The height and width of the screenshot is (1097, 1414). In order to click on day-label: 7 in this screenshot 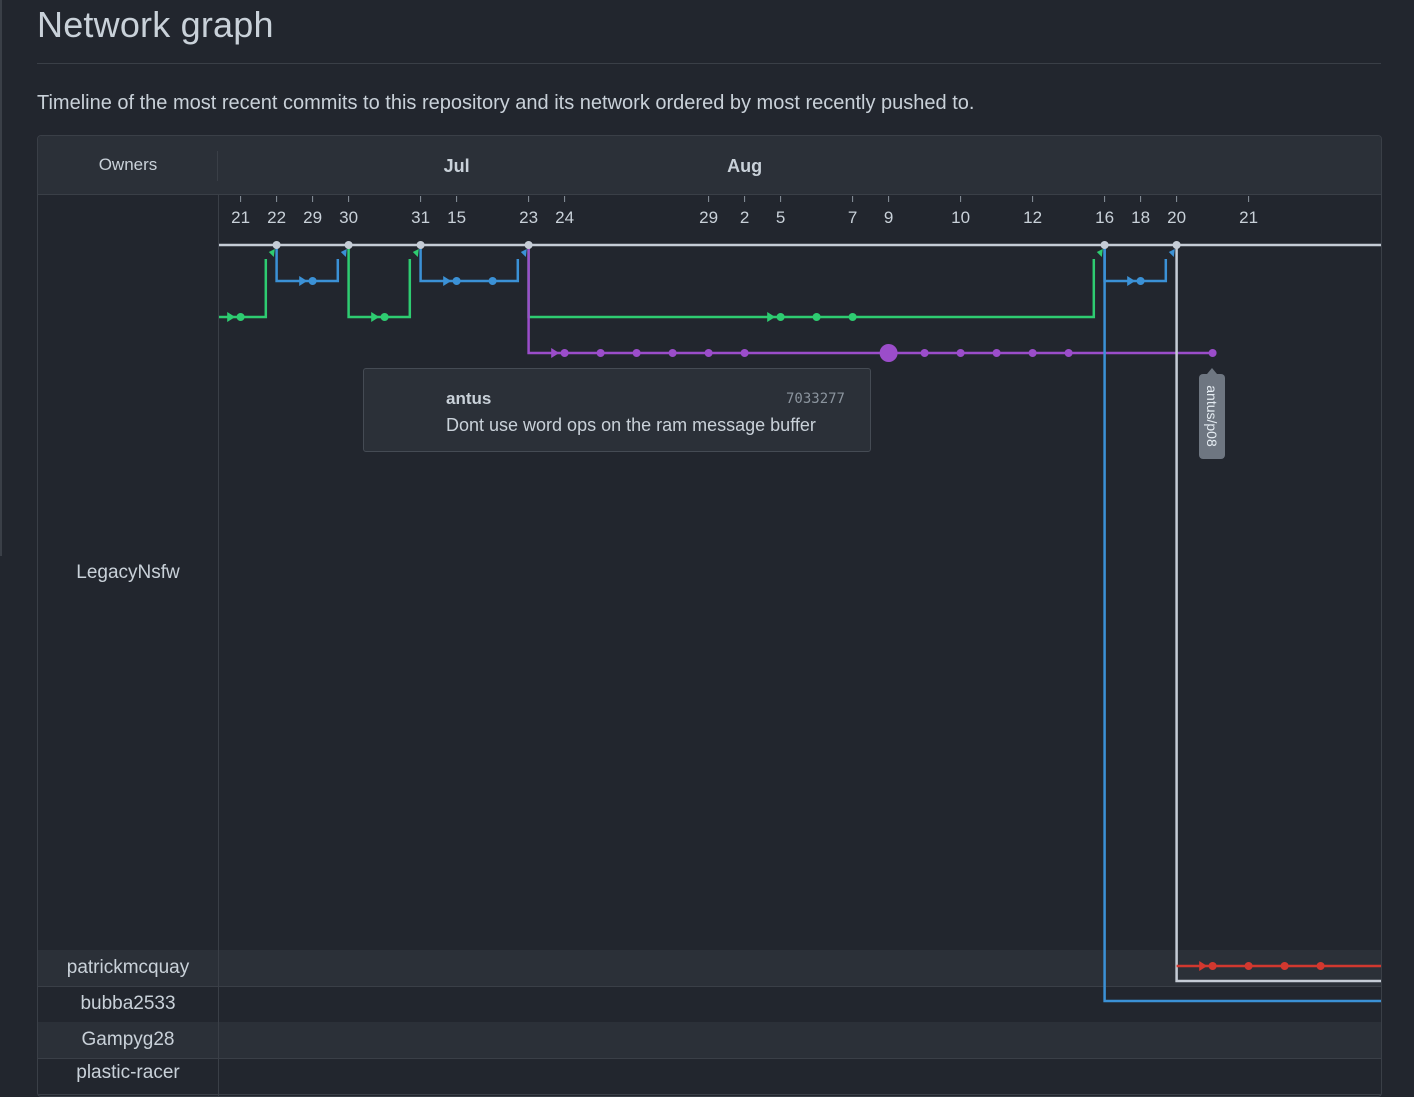, I will do `click(852, 217)`.